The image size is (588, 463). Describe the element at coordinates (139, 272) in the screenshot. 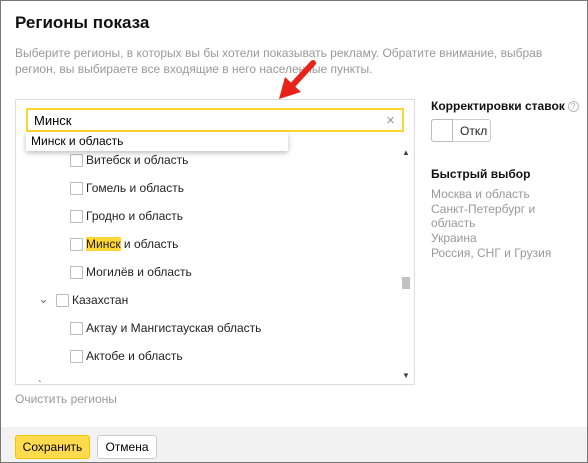

I see `region-label: Могилёв и область` at that location.